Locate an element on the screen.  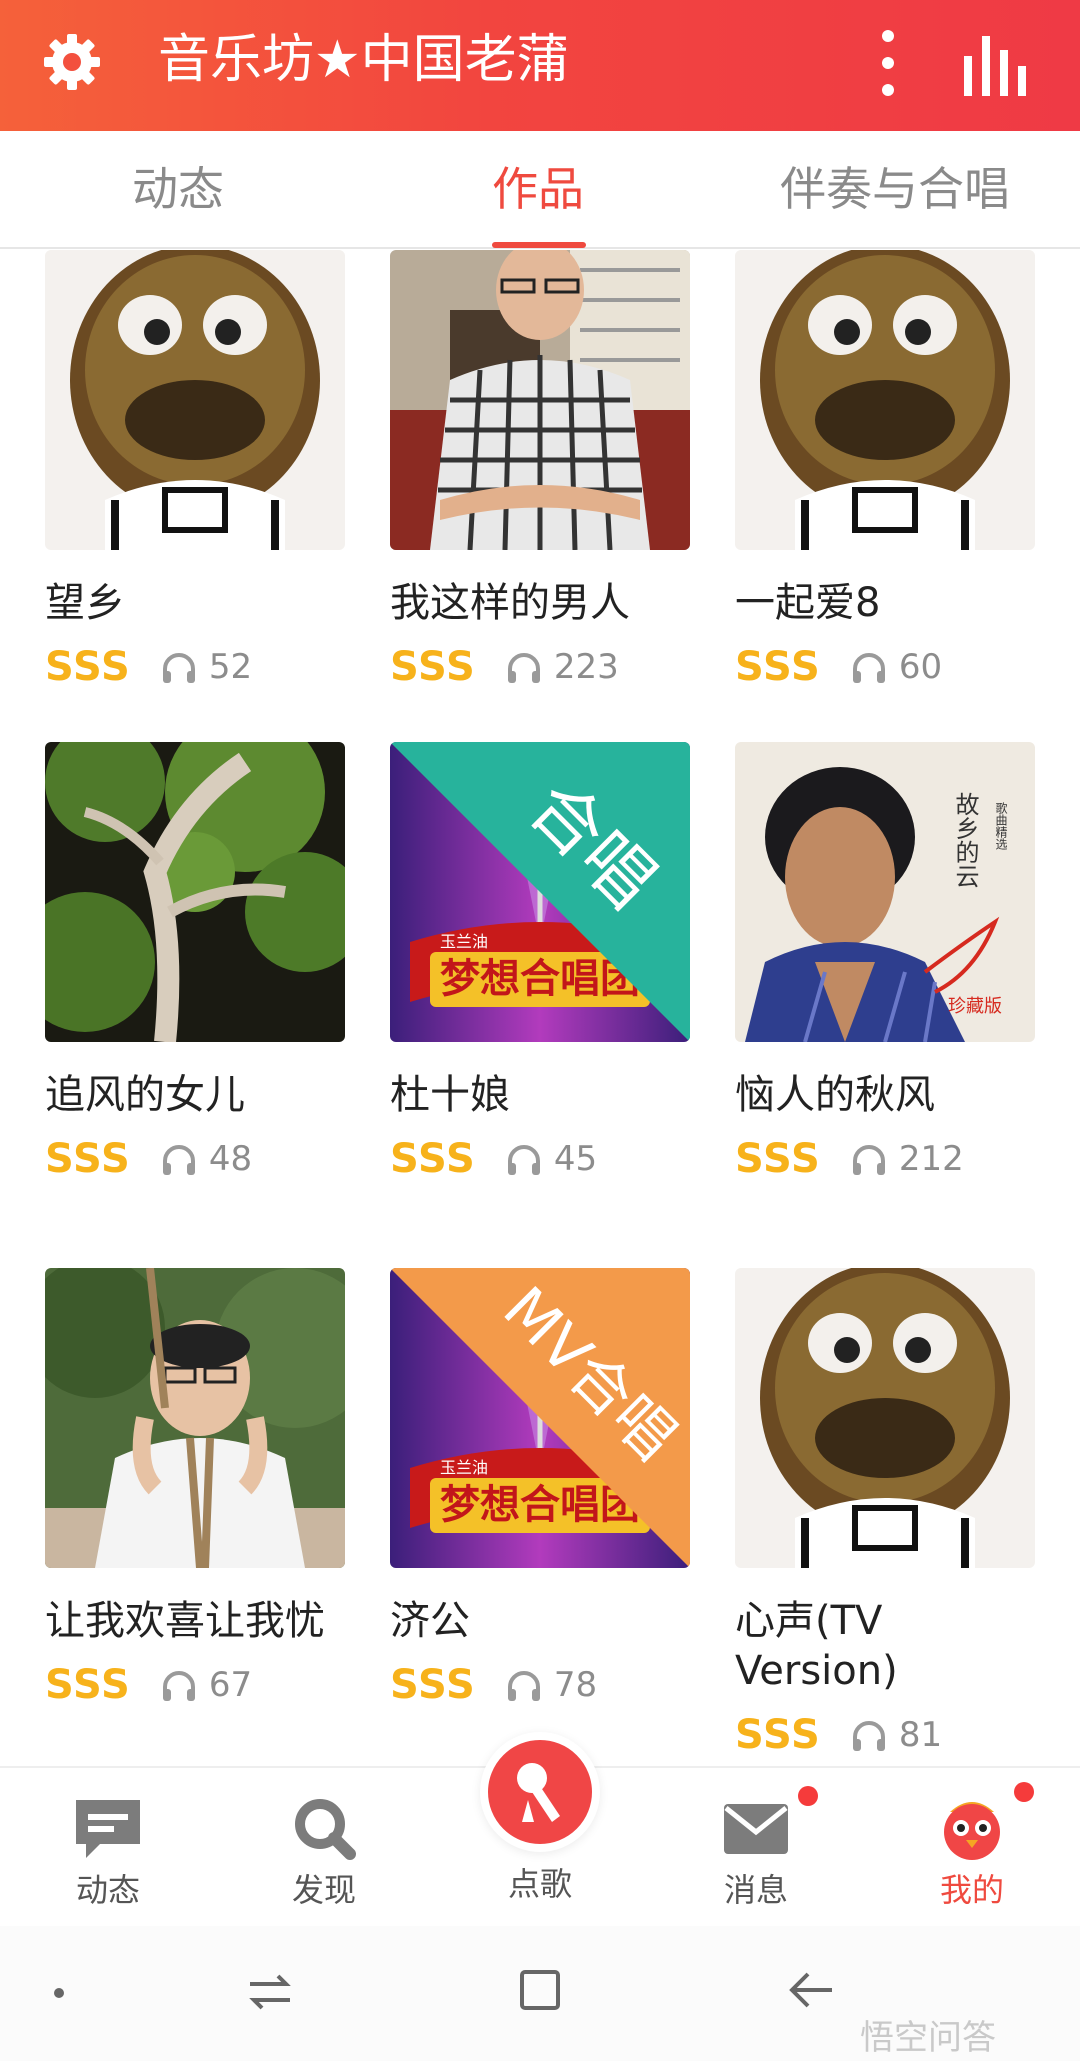
switch-apps-icon is located at coordinates (270, 1992).